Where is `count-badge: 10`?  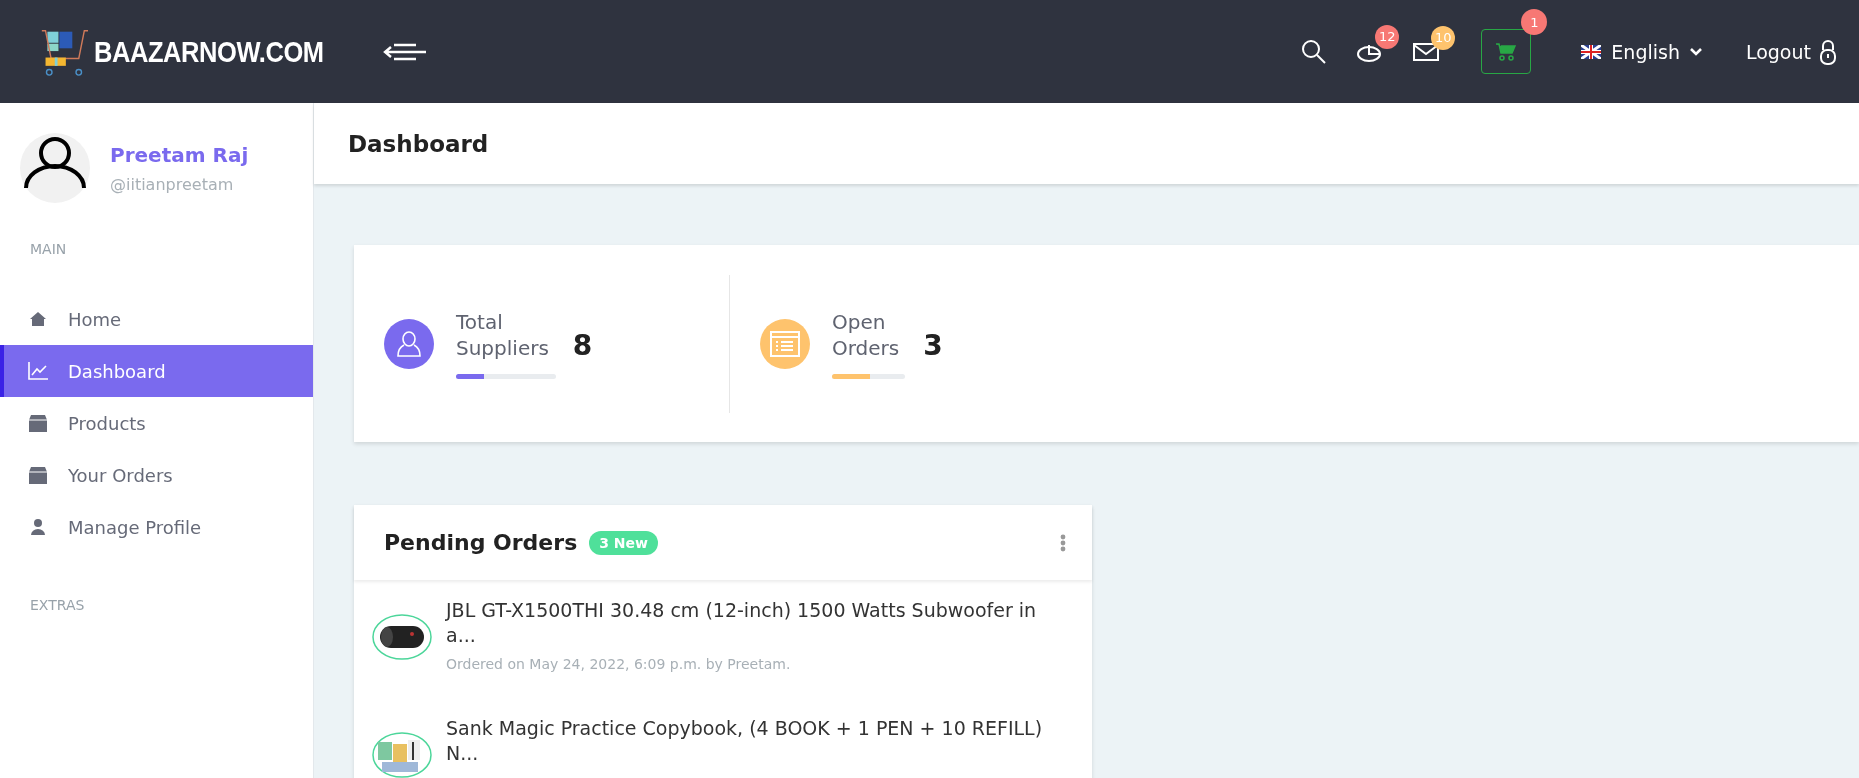 count-badge: 10 is located at coordinates (1443, 37).